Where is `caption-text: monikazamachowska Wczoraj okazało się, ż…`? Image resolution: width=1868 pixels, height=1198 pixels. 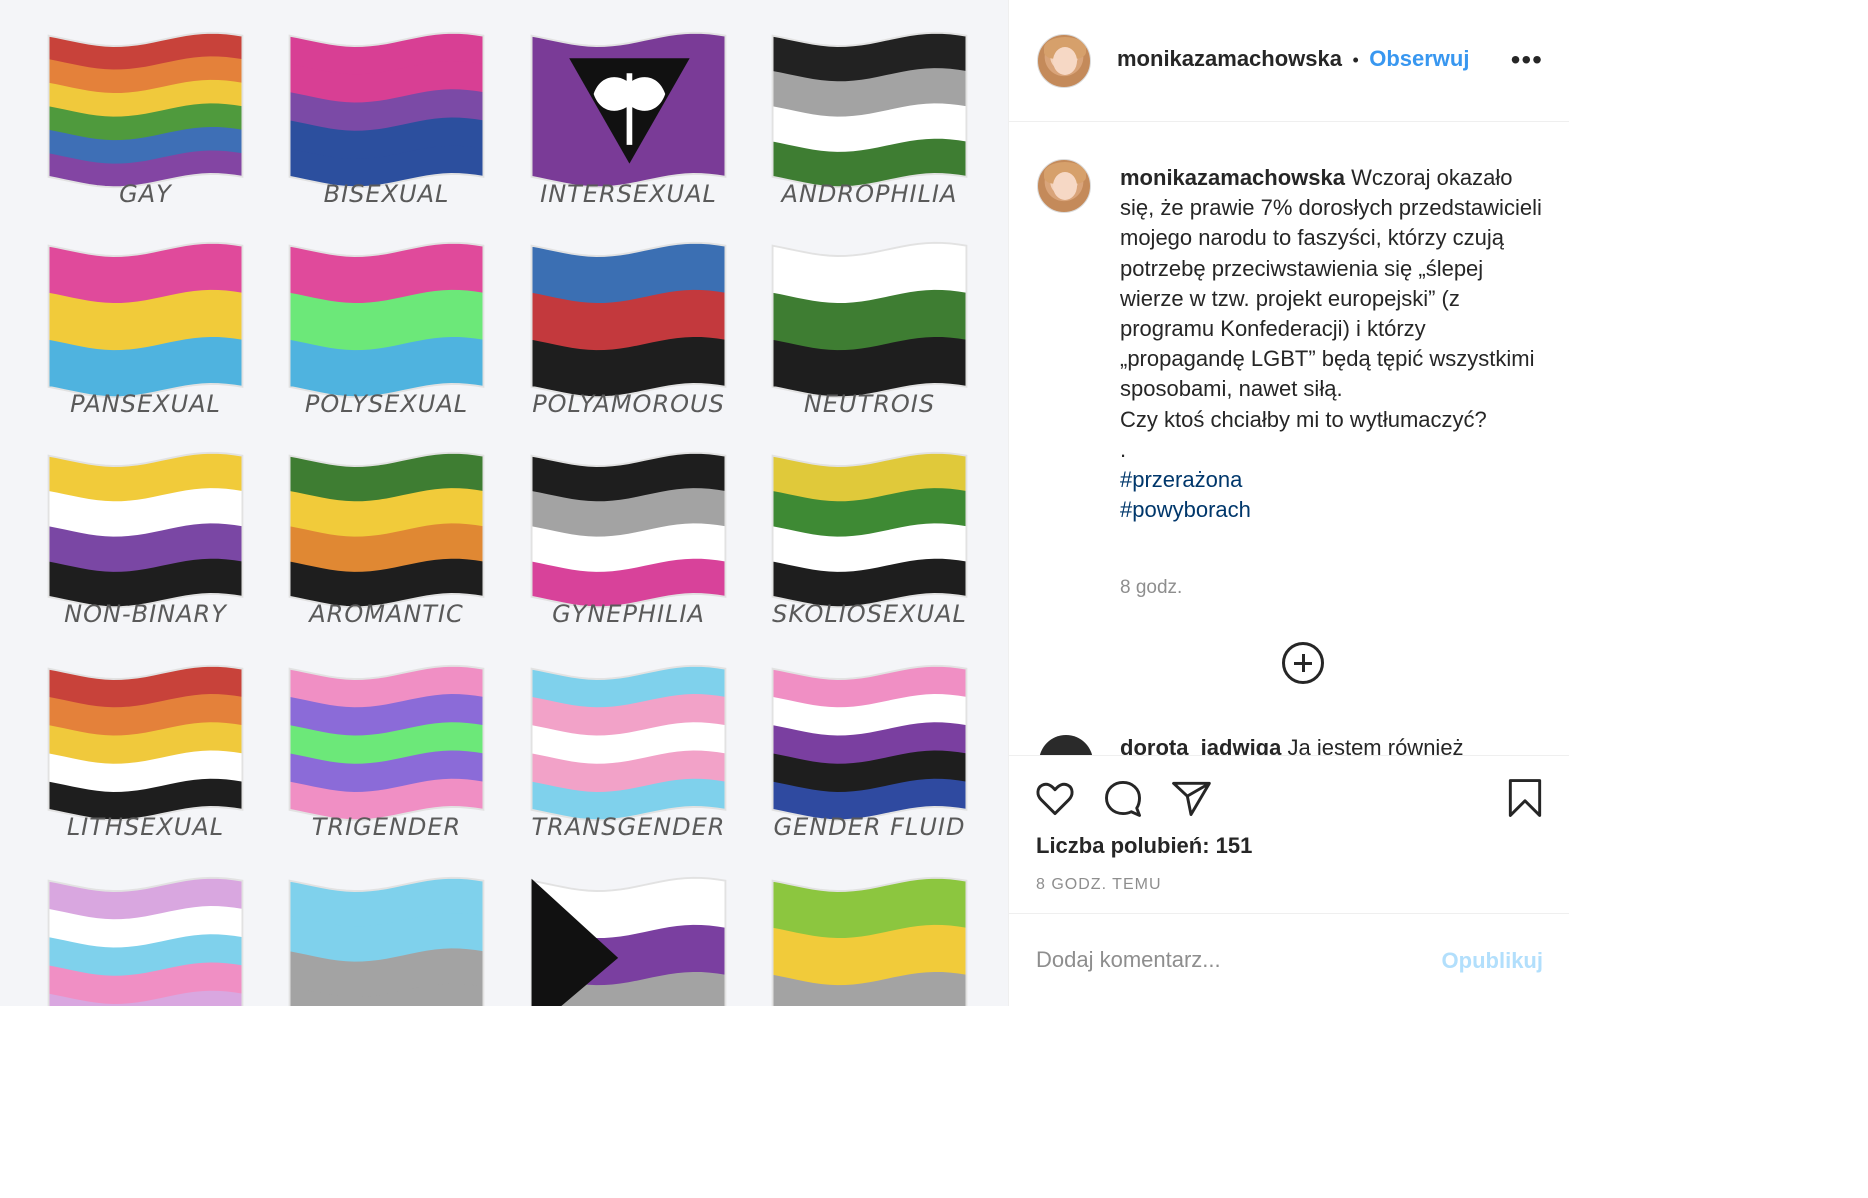
caption-text: monikazamachowska Wczoraj okazało się, ż… is located at coordinates (1335, 344).